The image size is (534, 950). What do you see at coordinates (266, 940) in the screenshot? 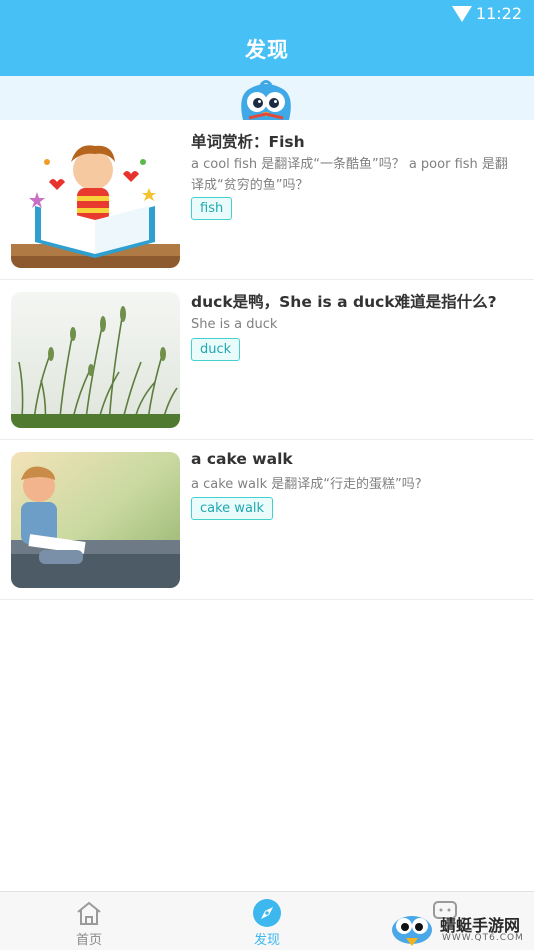
I see `nav-discover-label: 发现` at bounding box center [266, 940].